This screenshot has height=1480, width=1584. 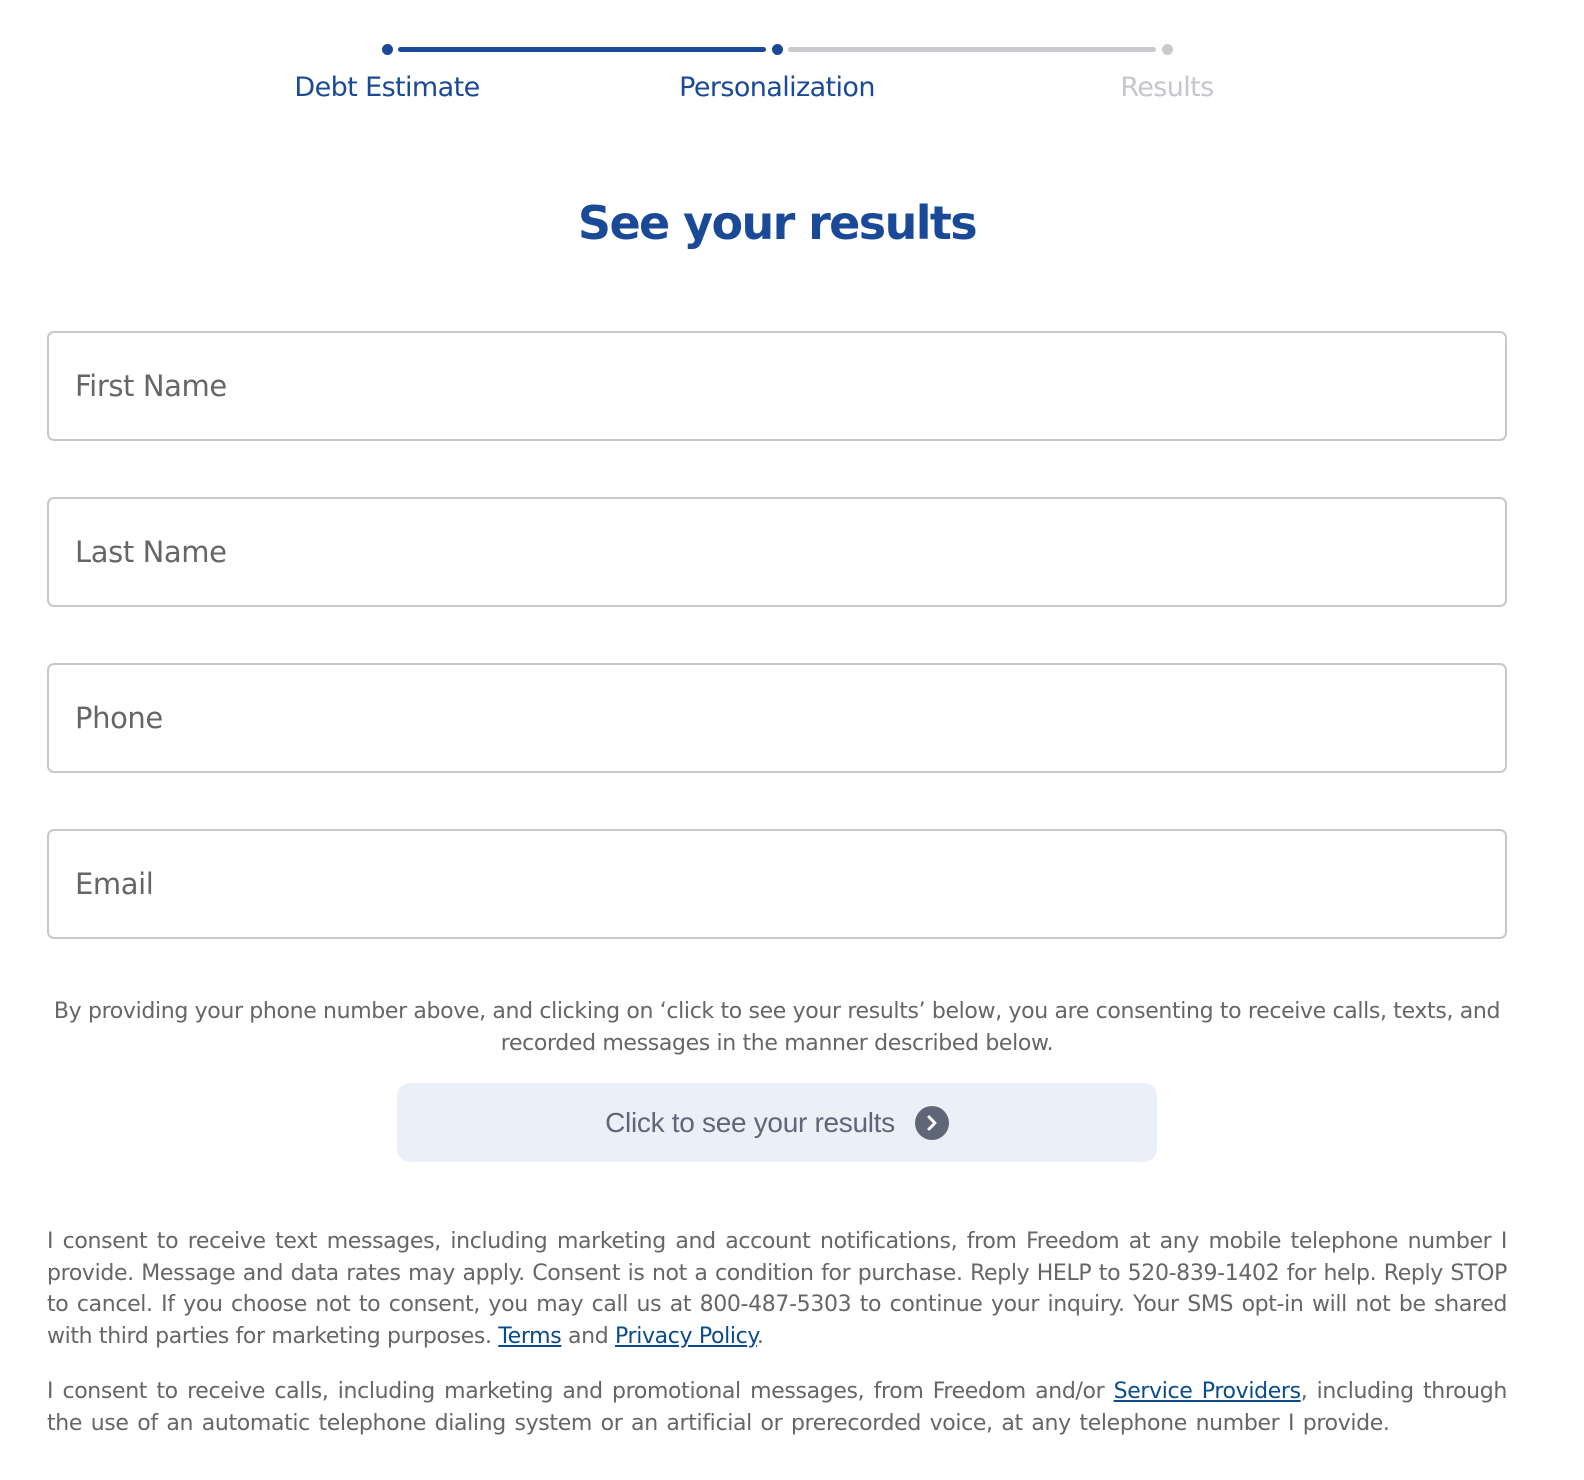 I want to click on see-results-button-label: Click to see your results, so click(x=750, y=1122).